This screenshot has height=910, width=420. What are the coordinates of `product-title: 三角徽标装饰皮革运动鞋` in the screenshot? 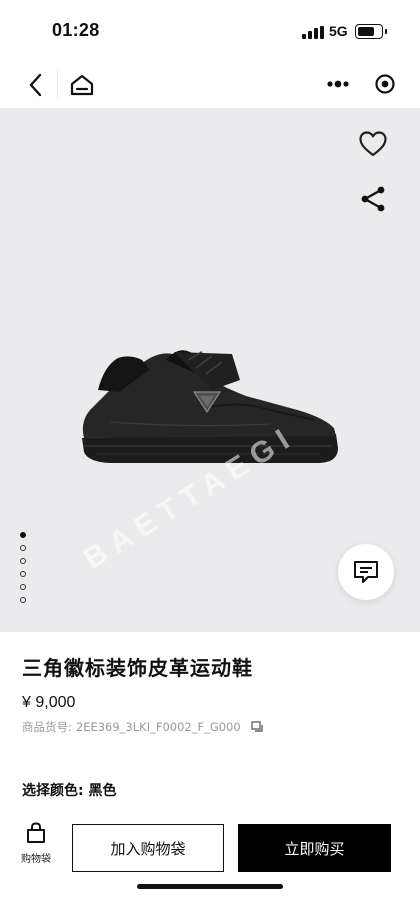 It's located at (137, 668).